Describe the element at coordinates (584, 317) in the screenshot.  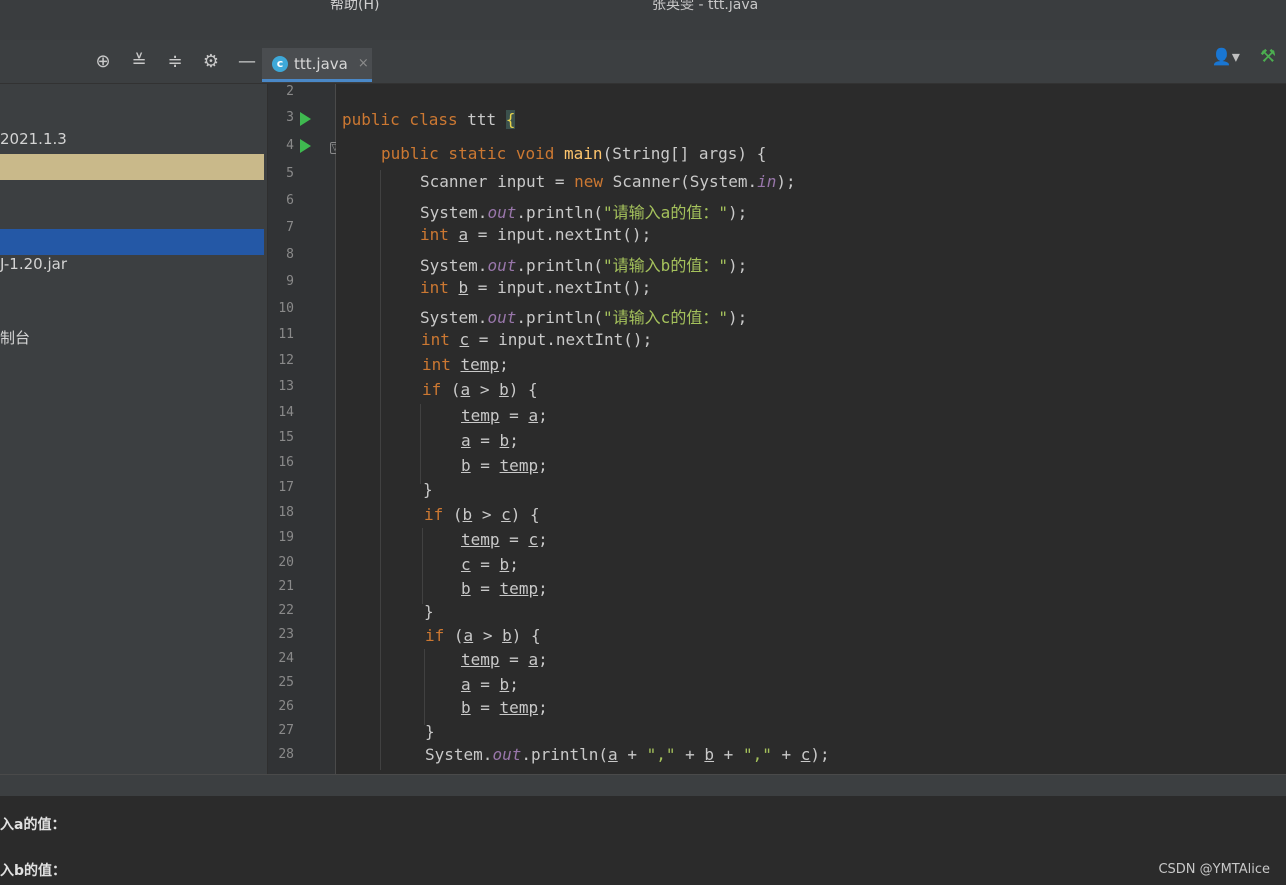
I see `code-line-10: System.out.println("请输入c的值：");` at that location.